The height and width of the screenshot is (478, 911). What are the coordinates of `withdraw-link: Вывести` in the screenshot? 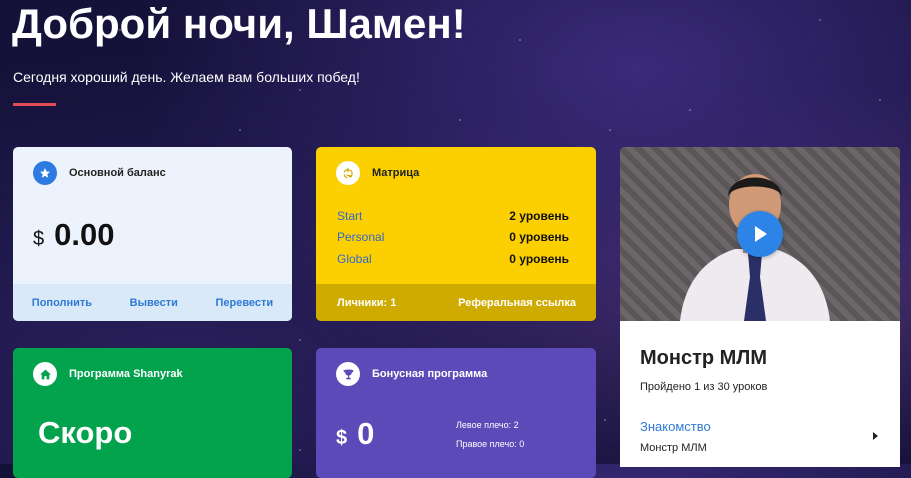 It's located at (154, 303).